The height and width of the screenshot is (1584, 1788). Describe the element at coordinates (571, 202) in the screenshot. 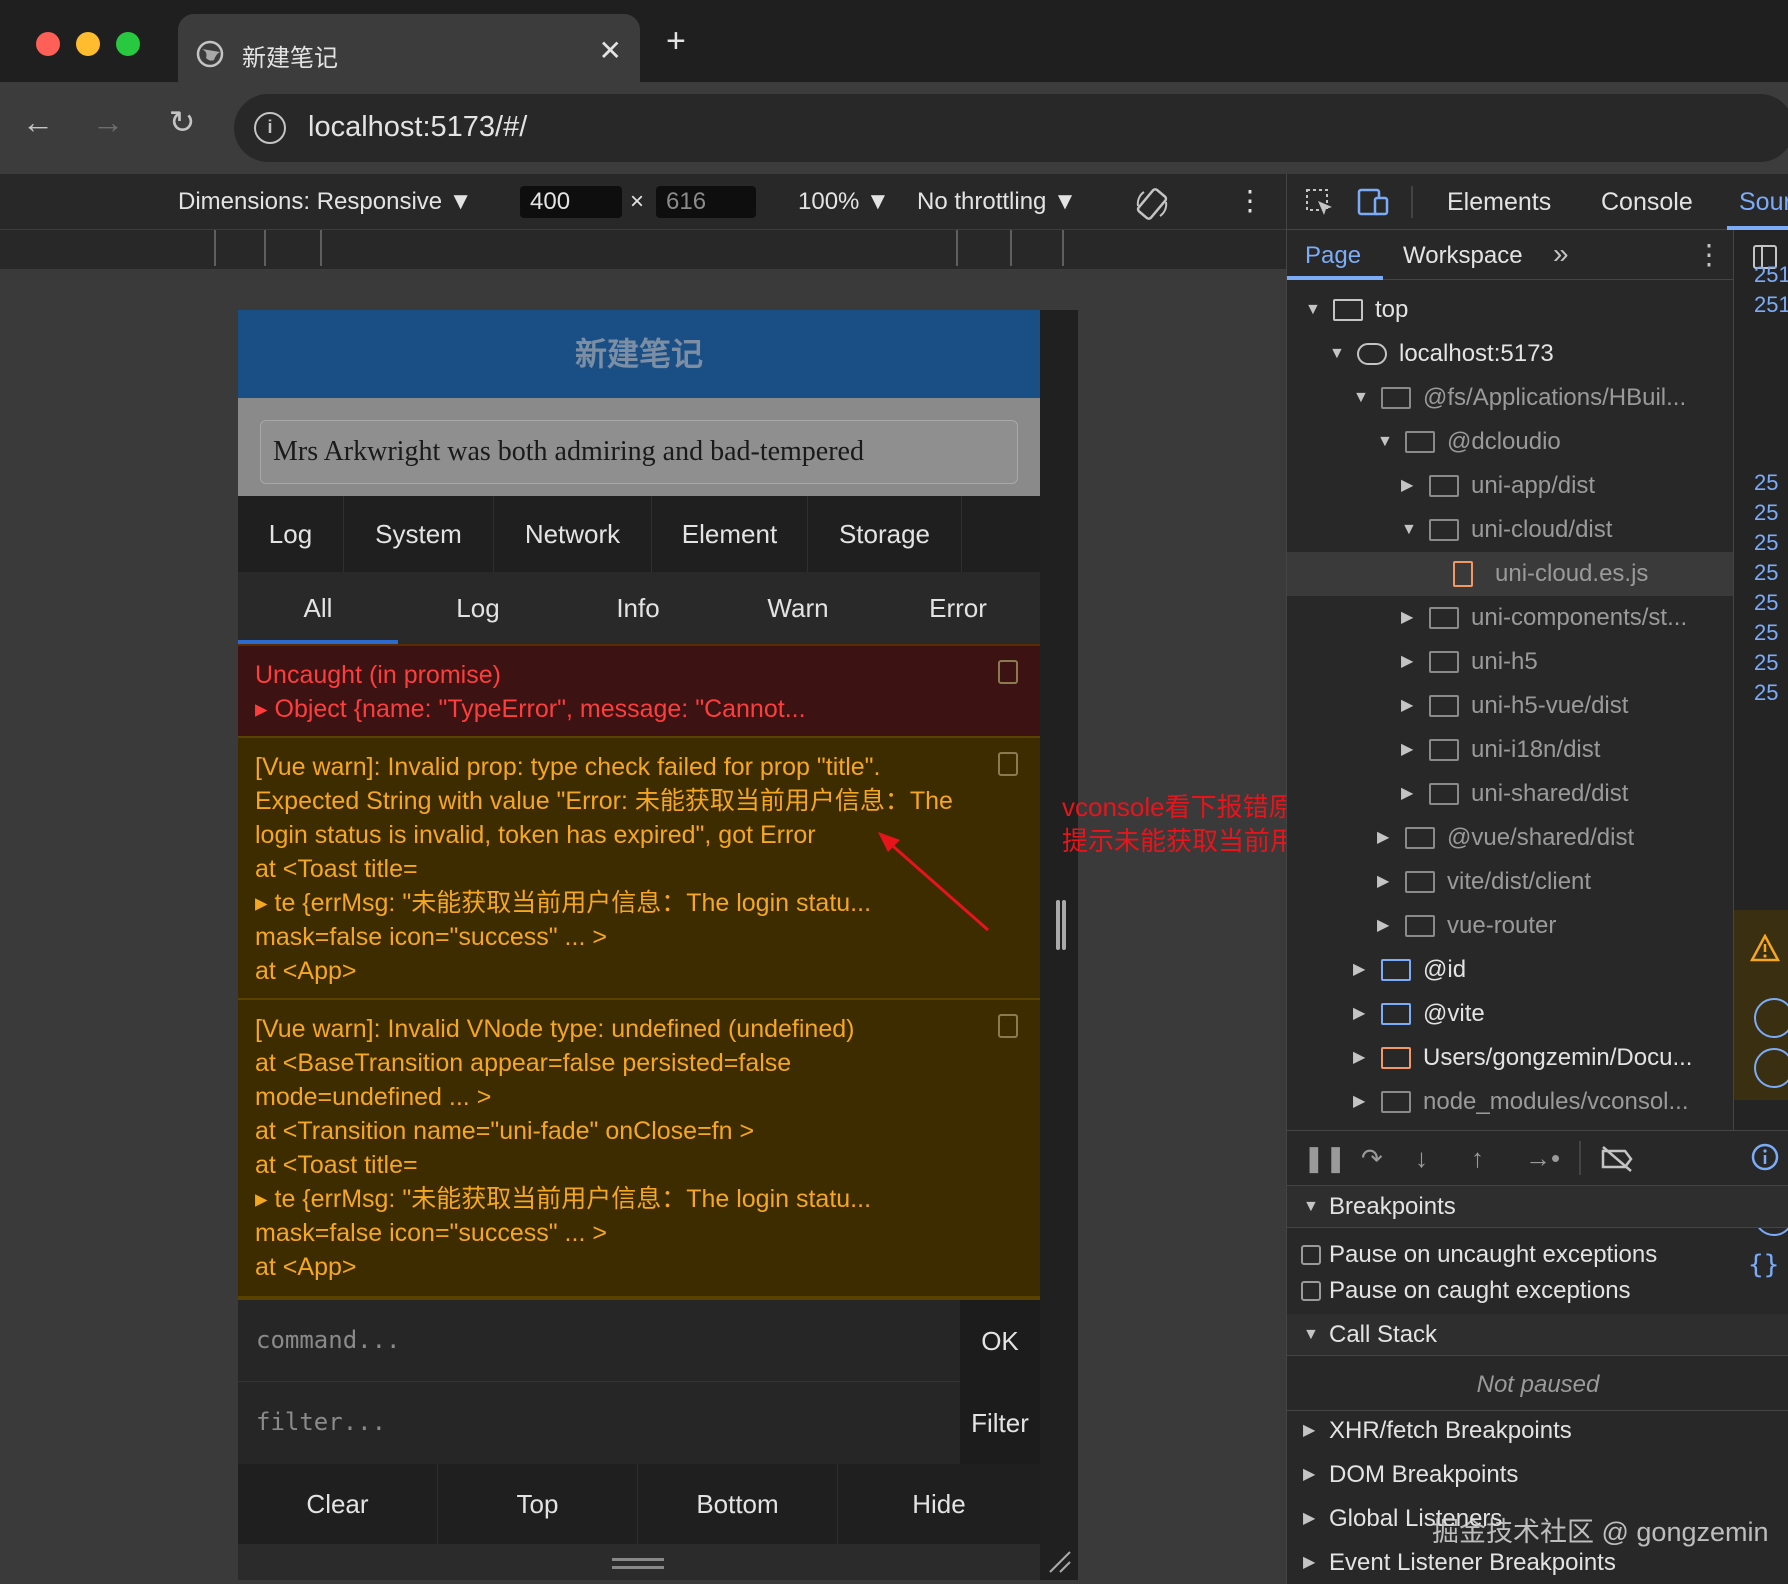

I see `width-input: 400` at that location.